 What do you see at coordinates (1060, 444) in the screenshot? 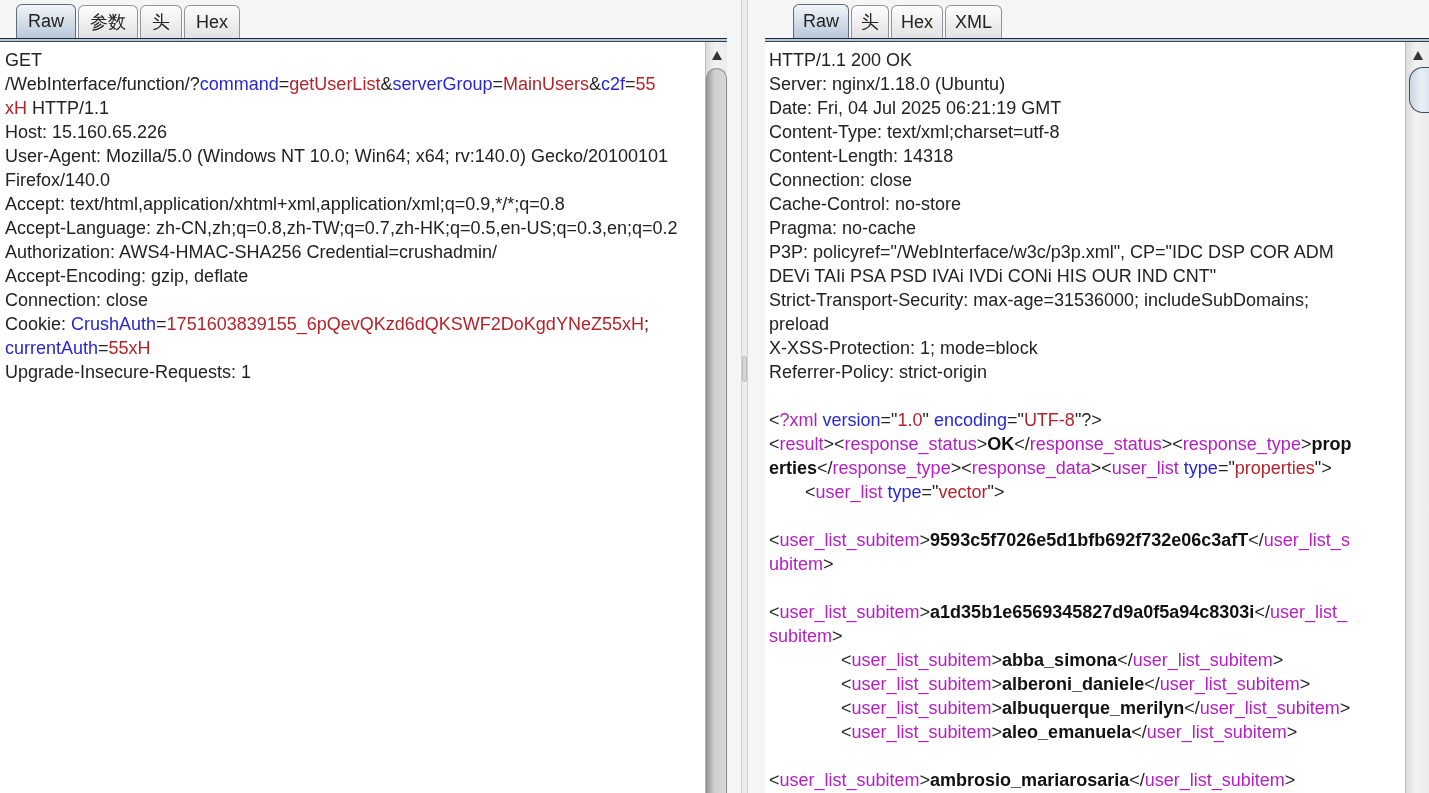
I see `response-line: <result><response_status>OK</response_status><response_type>prop` at bounding box center [1060, 444].